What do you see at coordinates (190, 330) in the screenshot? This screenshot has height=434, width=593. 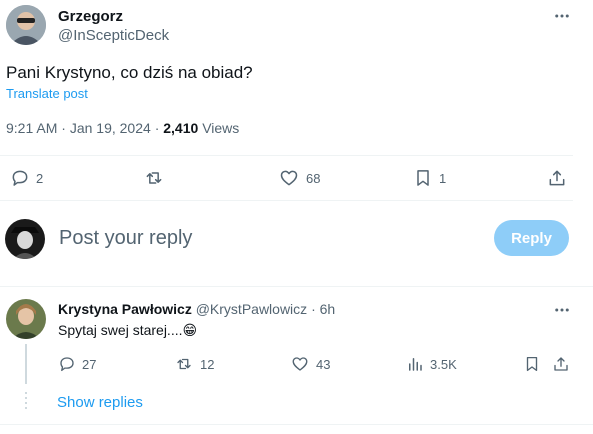 I see `grinning-emoji: 😁` at bounding box center [190, 330].